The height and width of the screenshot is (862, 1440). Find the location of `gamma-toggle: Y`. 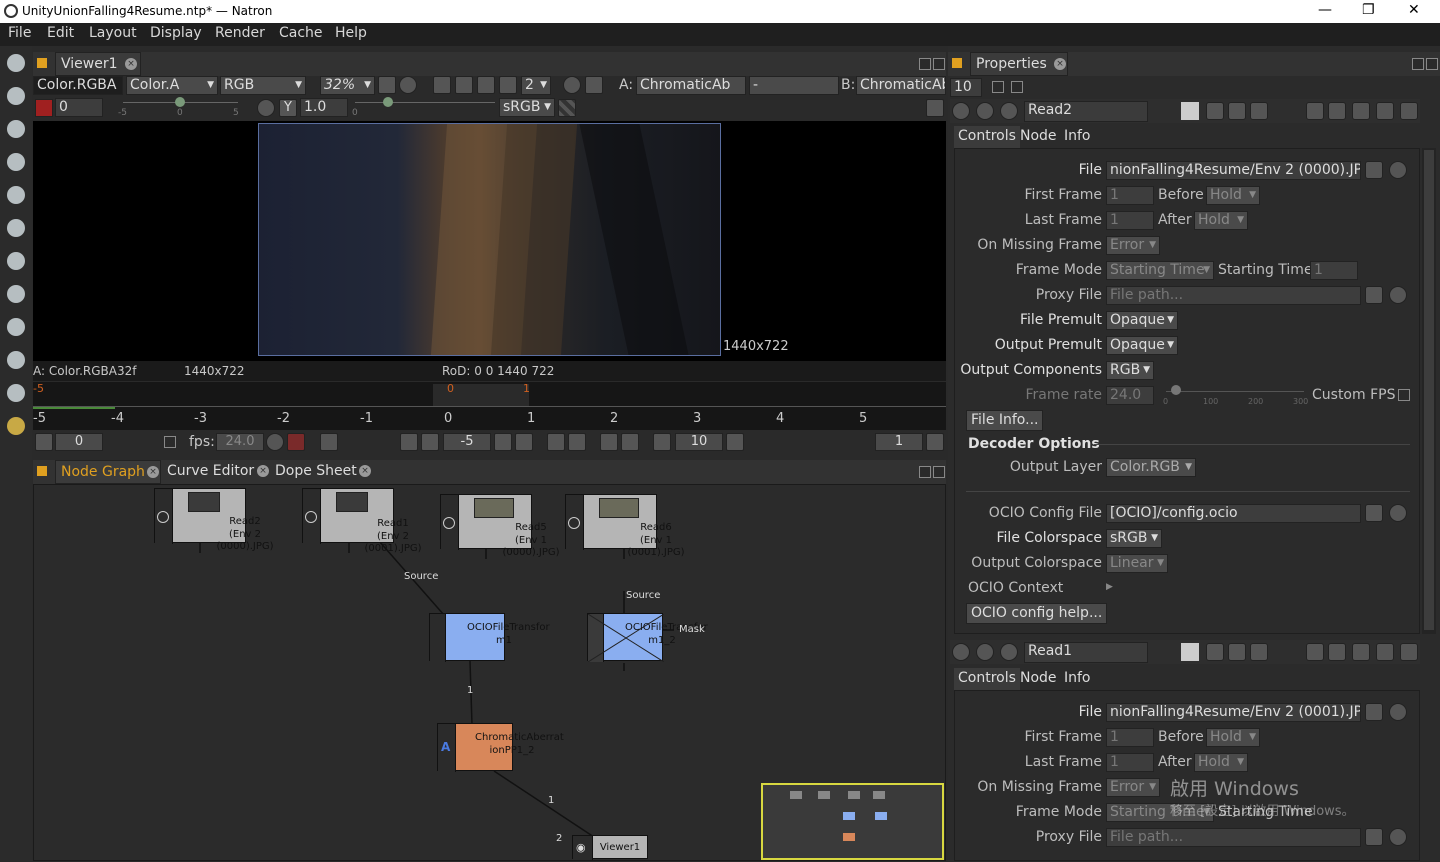

gamma-toggle: Y is located at coordinates (288, 108).